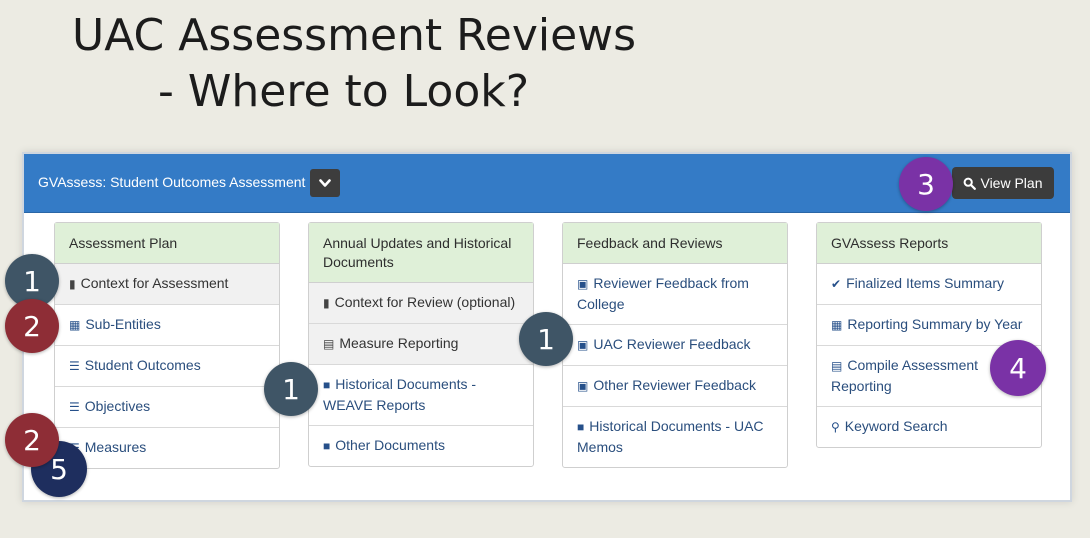 The width and height of the screenshot is (1090, 538). What do you see at coordinates (421, 303) in the screenshot?
I see `menu-item-context-for-review: ▮ Context for Review (optional)` at bounding box center [421, 303].